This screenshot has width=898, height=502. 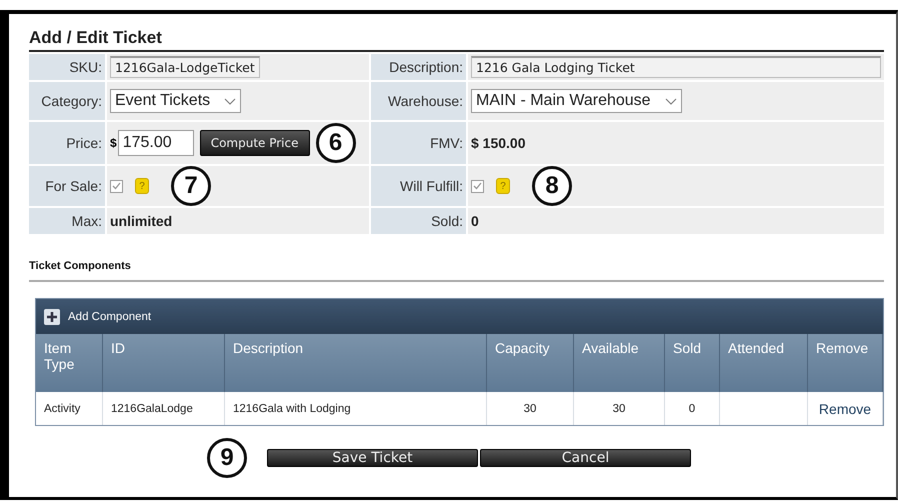 What do you see at coordinates (52, 316) in the screenshot?
I see `plus-icon` at bounding box center [52, 316].